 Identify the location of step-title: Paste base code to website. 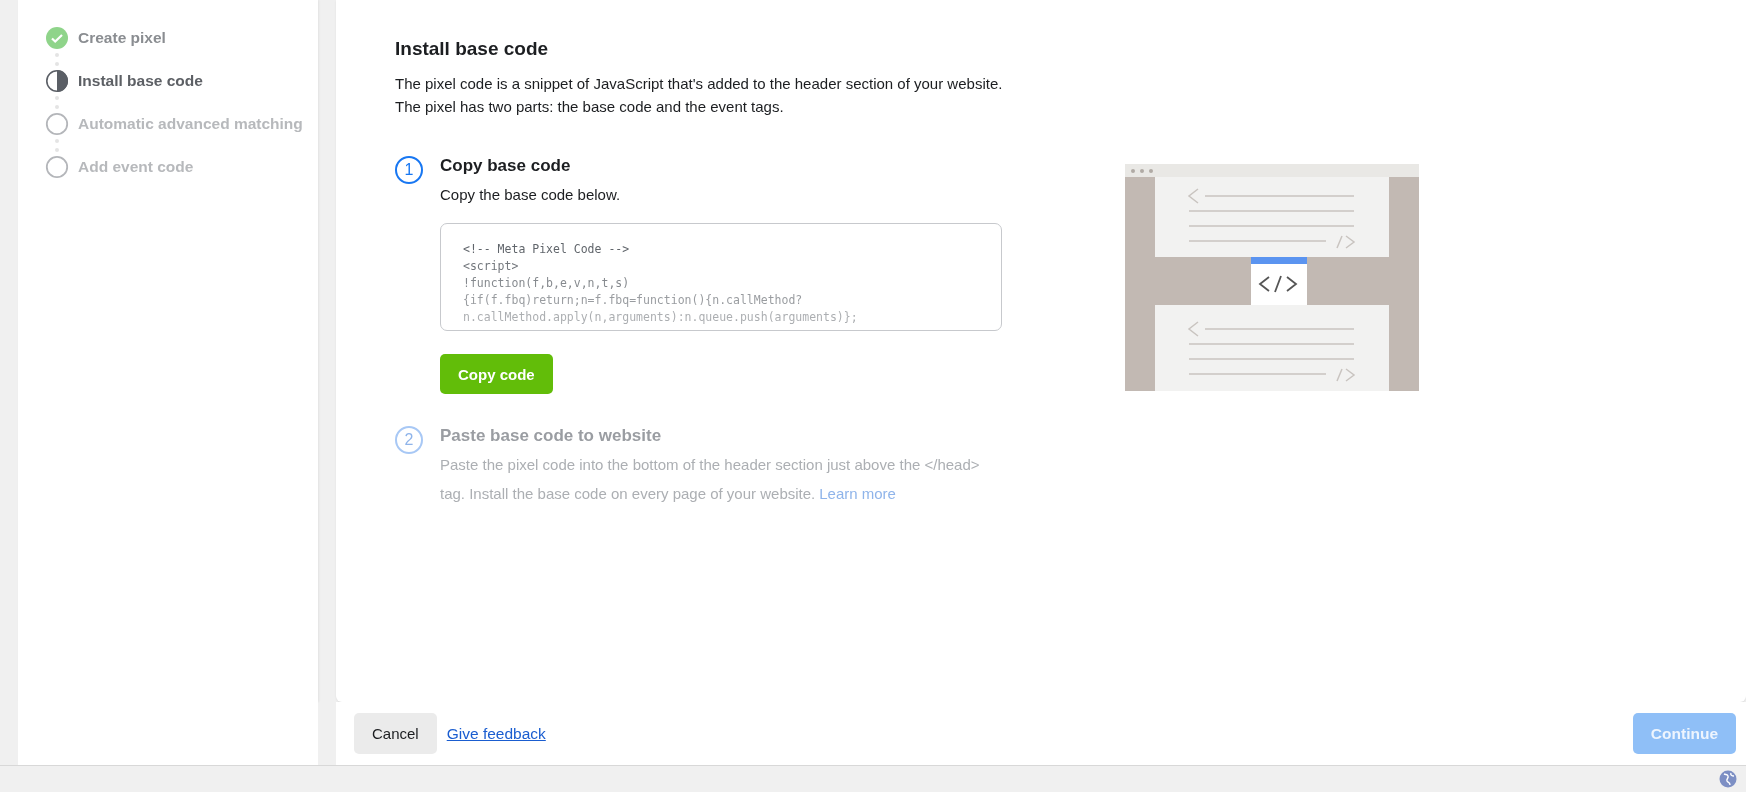
(551, 436).